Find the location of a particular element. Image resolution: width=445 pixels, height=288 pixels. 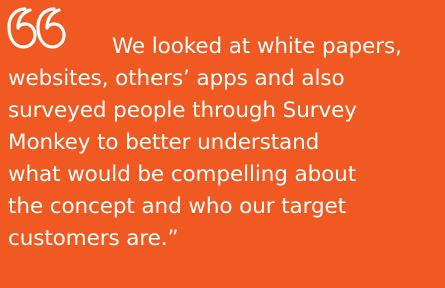

quote-line-3: surveyed people through Survey is located at coordinates (182, 110).